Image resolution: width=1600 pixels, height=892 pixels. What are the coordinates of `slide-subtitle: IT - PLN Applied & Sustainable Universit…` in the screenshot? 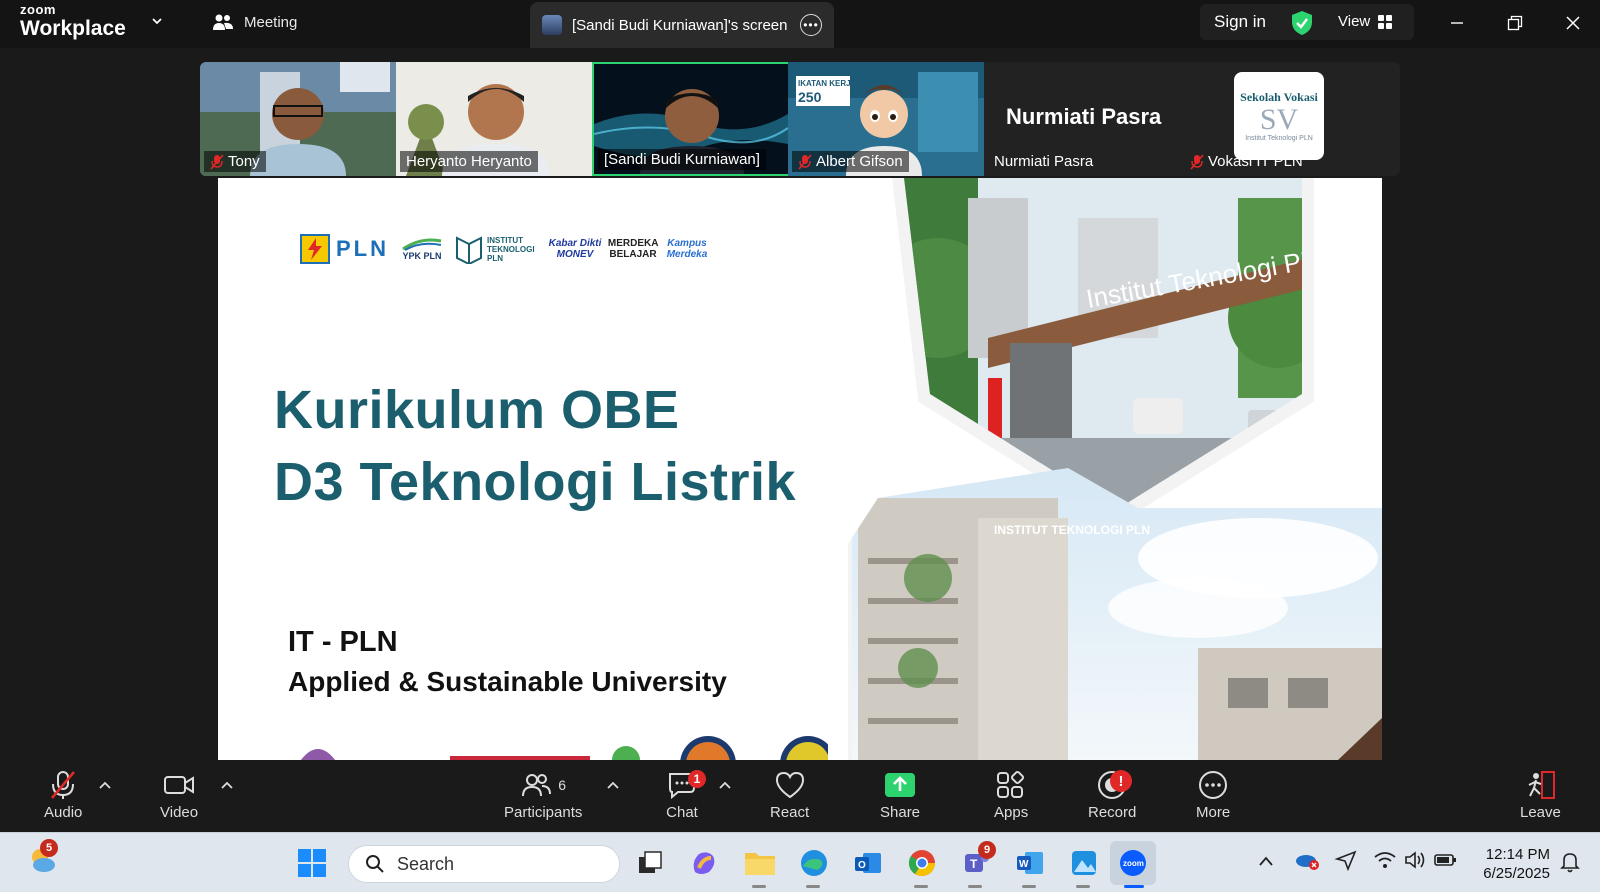 It's located at (507, 662).